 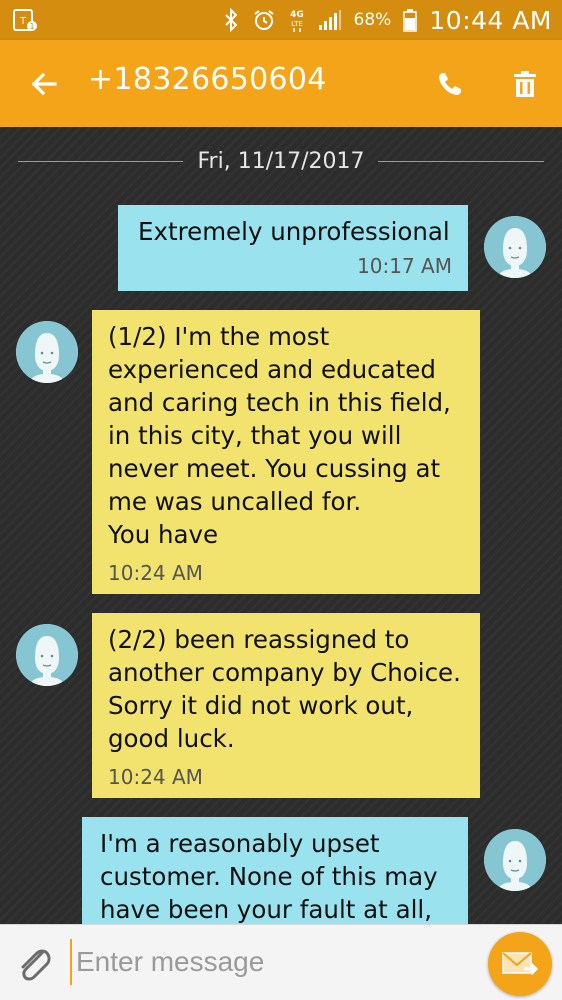 I want to click on back-button, so click(x=44, y=84).